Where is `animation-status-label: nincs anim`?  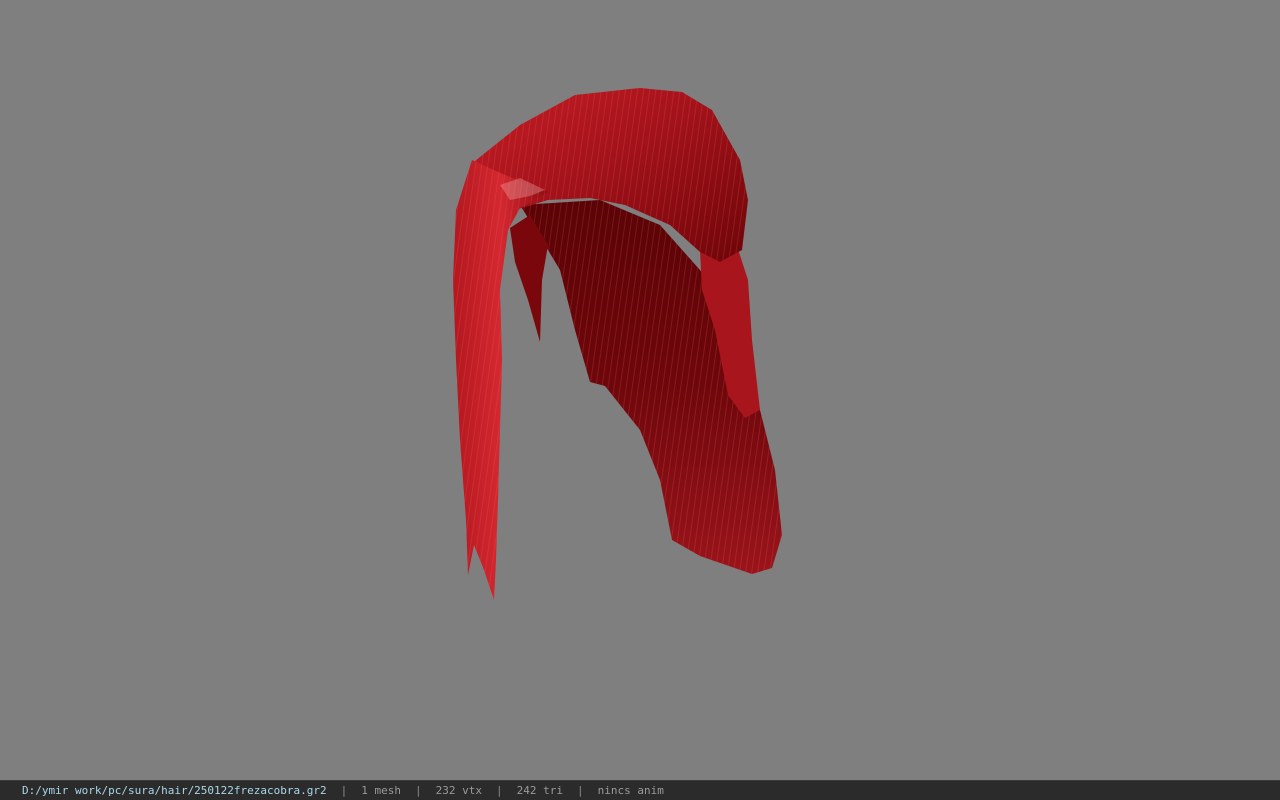
animation-status-label: nincs anim is located at coordinates (630, 790).